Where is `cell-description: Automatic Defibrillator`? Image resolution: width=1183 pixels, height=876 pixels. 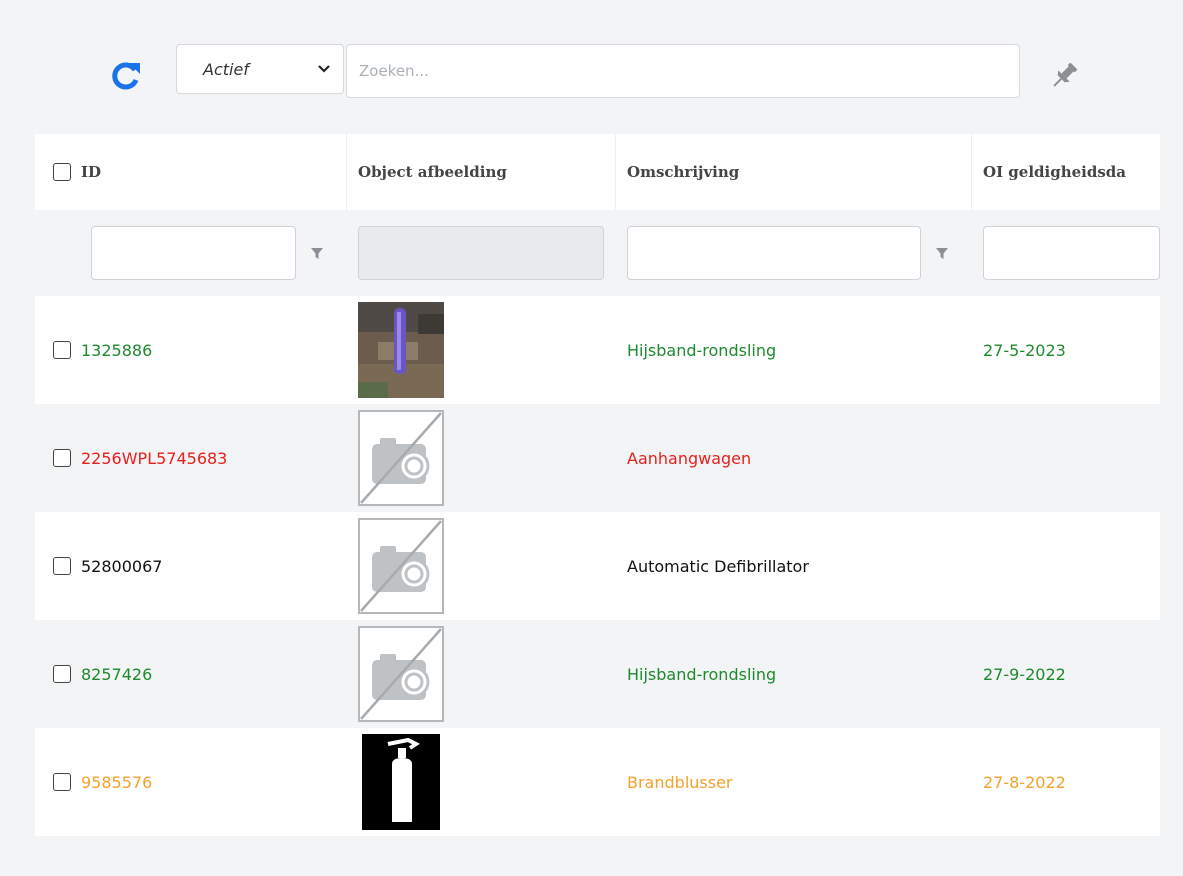 cell-description: Automatic Defibrillator is located at coordinates (793, 566).